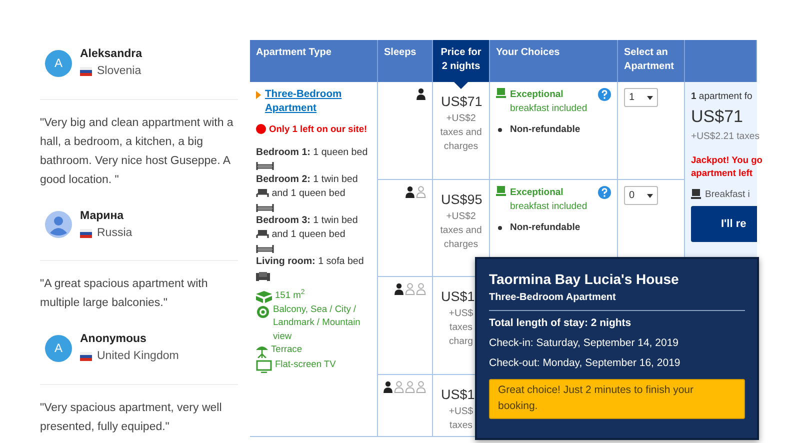 The height and width of the screenshot is (443, 800). I want to click on facility-text: Balcony, Sea / City / Landmark / Mountain view, so click(317, 322).